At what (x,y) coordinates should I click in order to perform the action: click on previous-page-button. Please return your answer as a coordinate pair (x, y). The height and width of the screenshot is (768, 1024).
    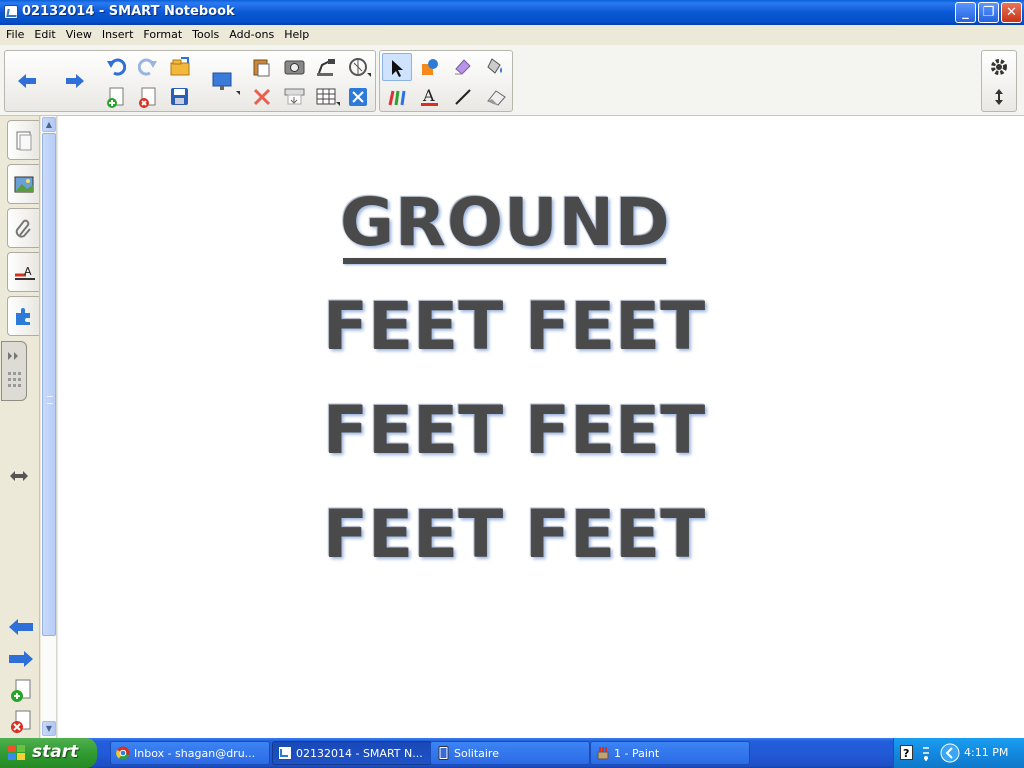
    Looking at the image, I should click on (21, 628).